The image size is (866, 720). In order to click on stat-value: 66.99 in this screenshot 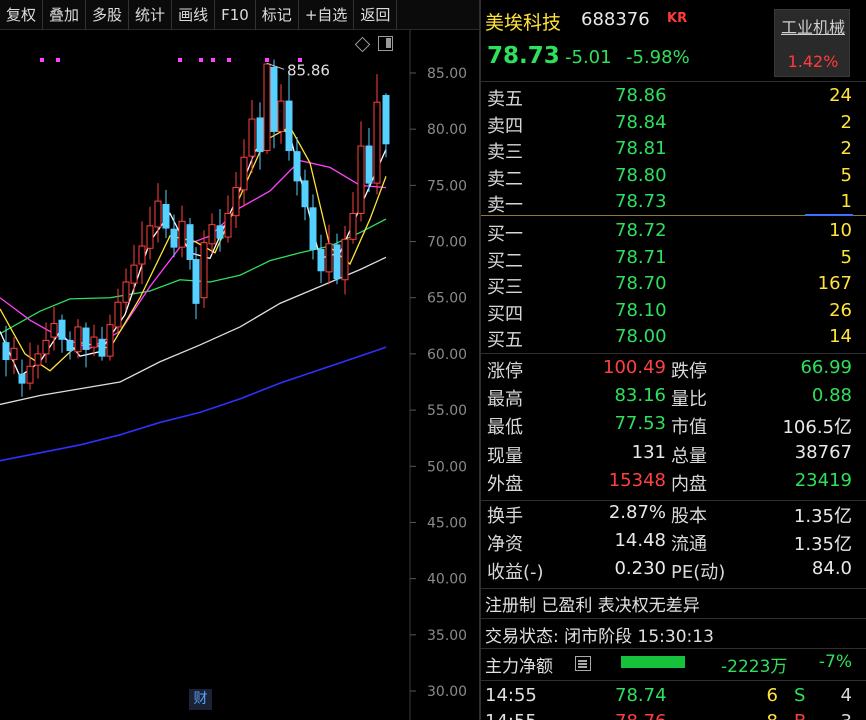, I will do `click(826, 367)`.